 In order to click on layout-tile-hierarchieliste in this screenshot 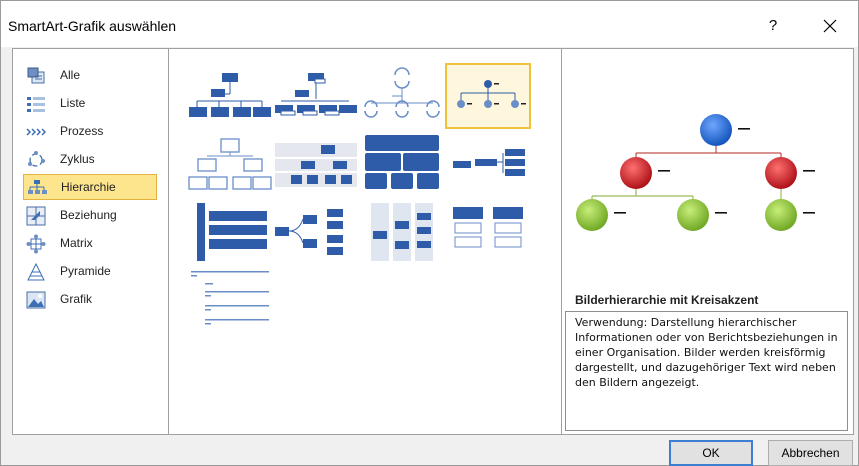, I will do `click(230, 232)`.